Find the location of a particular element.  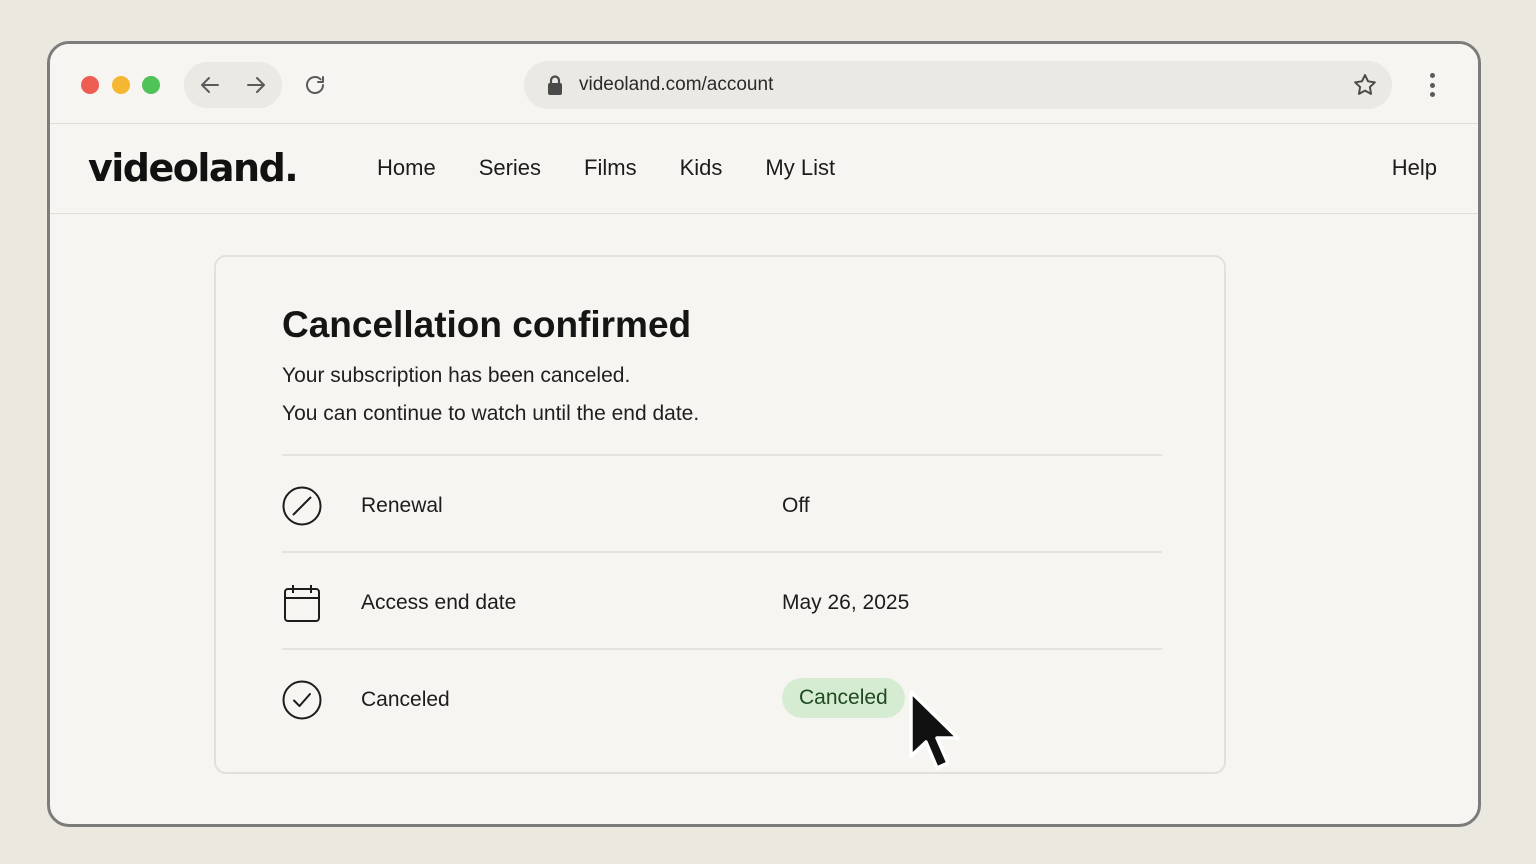

videoland-logo: videoland. is located at coordinates (193, 168).